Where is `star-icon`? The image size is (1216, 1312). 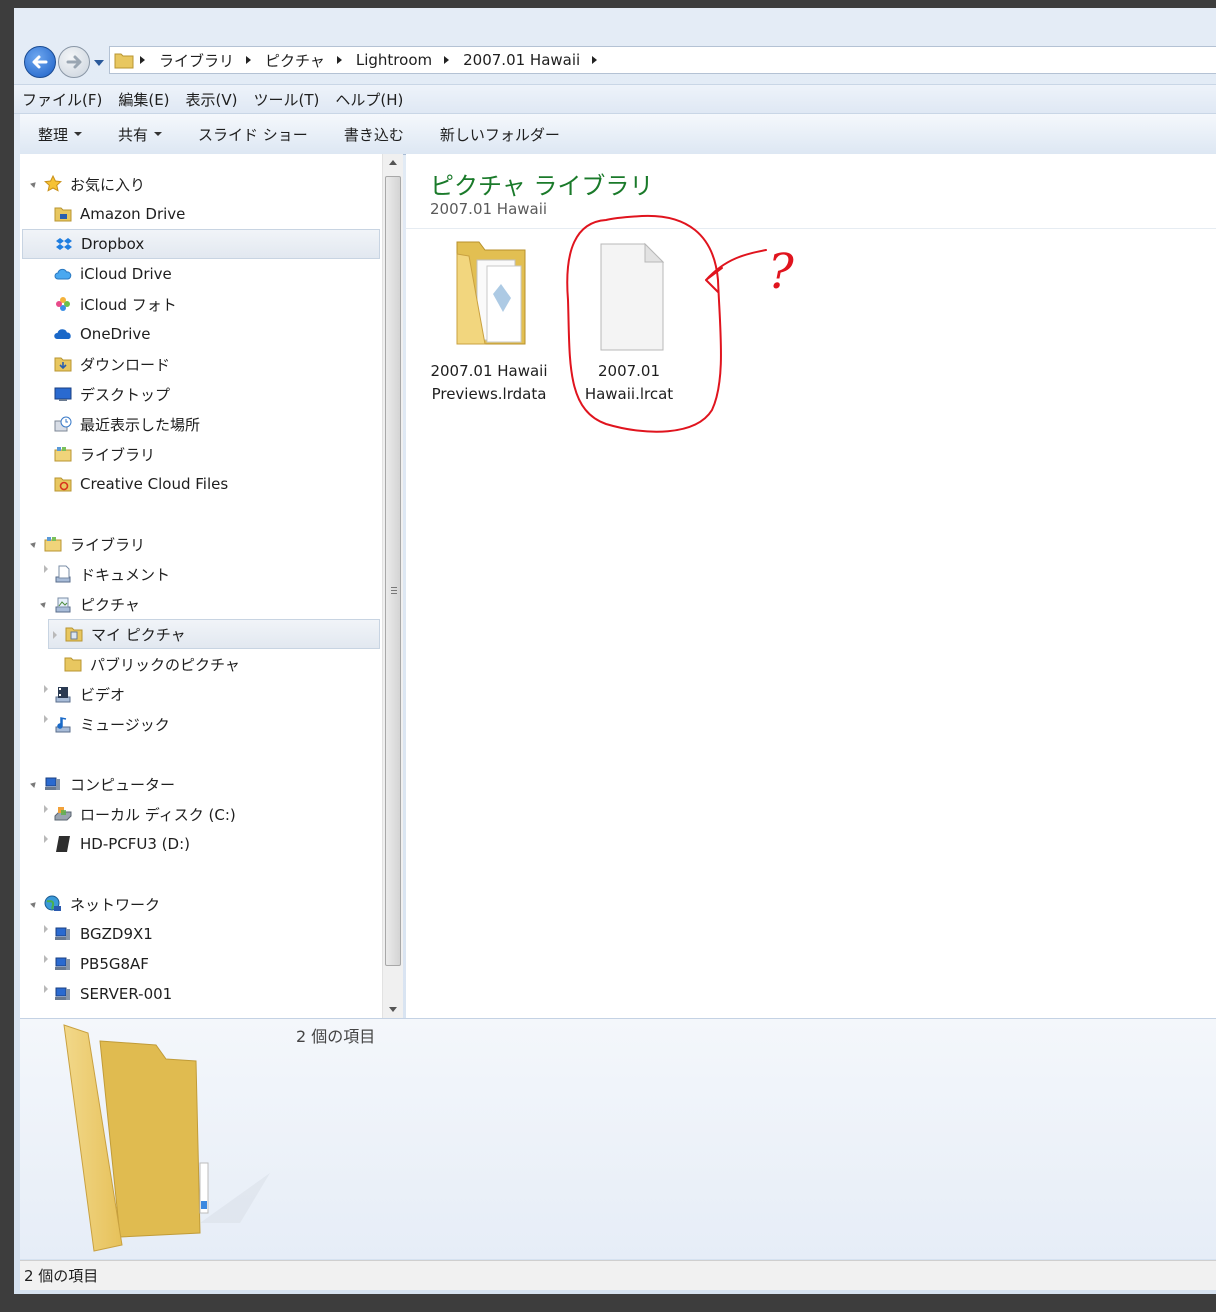
star-icon is located at coordinates (53, 183).